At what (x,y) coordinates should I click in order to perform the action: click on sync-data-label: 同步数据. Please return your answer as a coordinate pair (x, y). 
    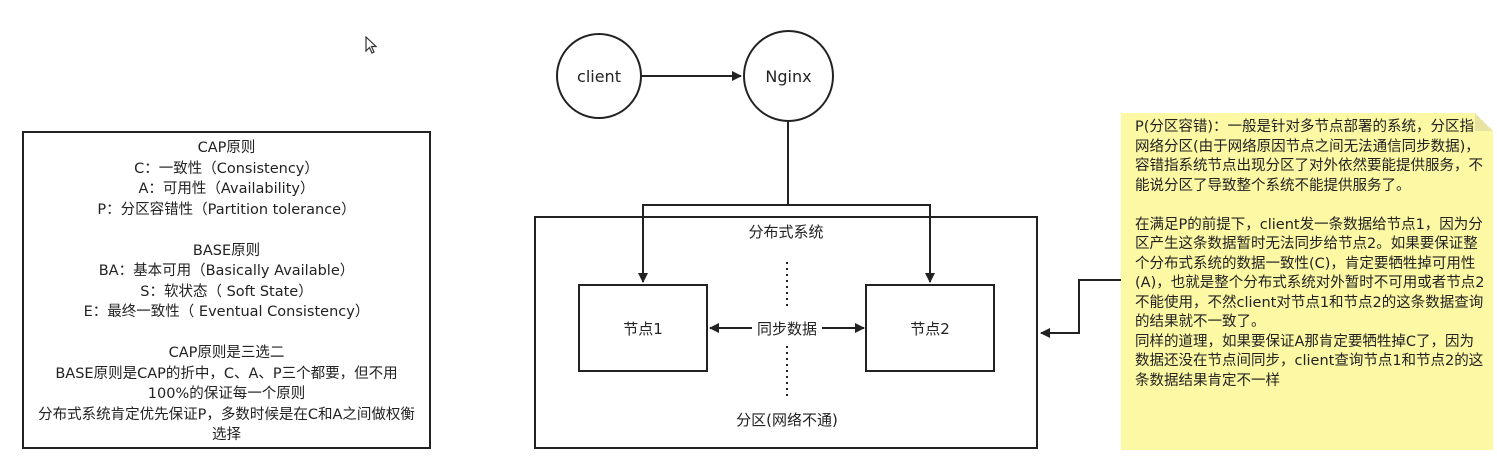
    Looking at the image, I should click on (787, 328).